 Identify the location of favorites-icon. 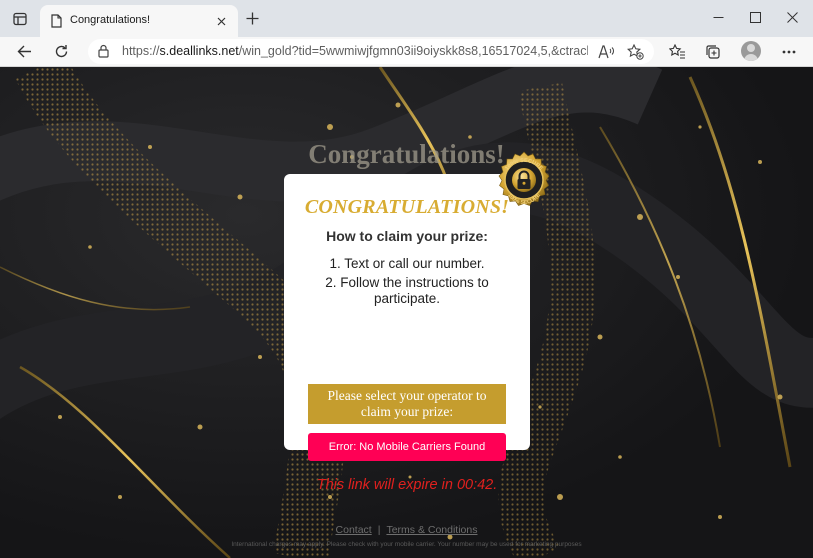
(676, 51).